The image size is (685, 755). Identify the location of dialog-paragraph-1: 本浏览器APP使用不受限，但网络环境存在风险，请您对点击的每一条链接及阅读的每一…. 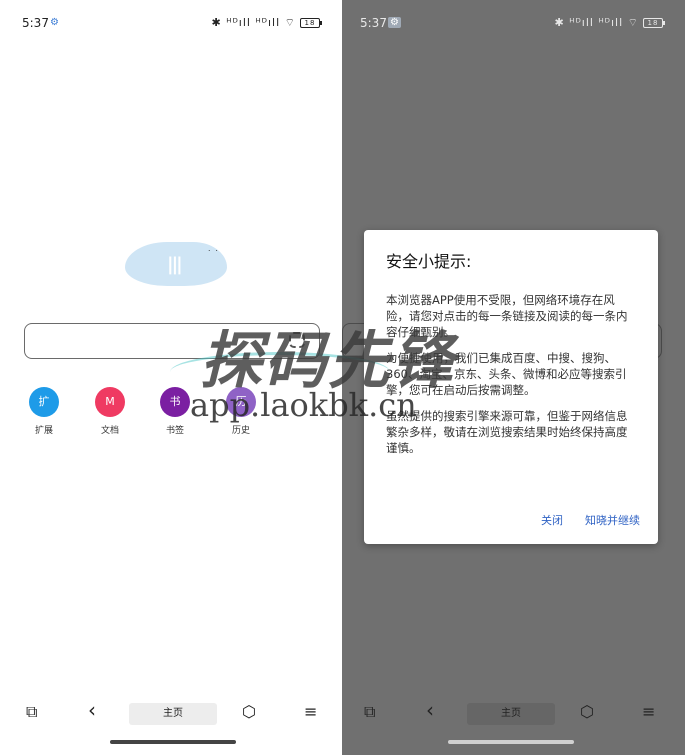
(507, 316).